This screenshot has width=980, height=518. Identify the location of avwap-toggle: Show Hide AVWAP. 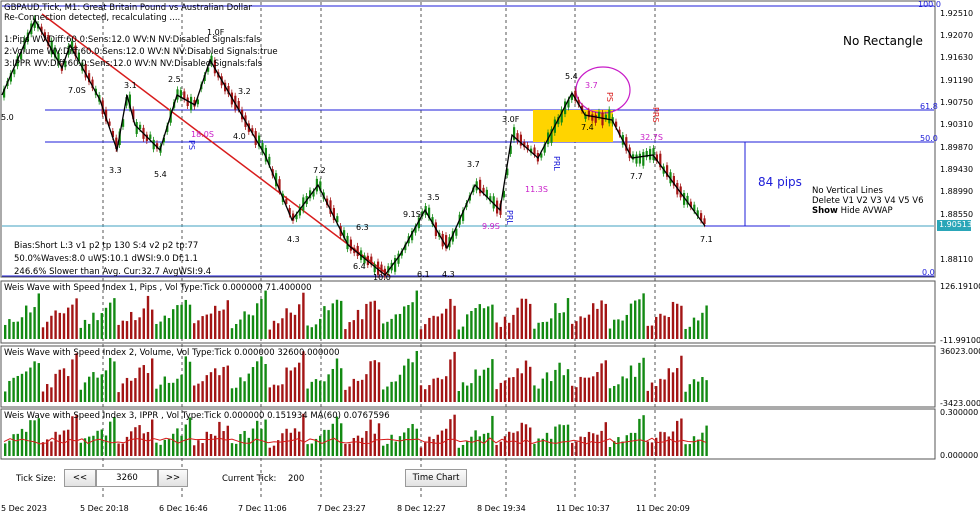
(852, 211).